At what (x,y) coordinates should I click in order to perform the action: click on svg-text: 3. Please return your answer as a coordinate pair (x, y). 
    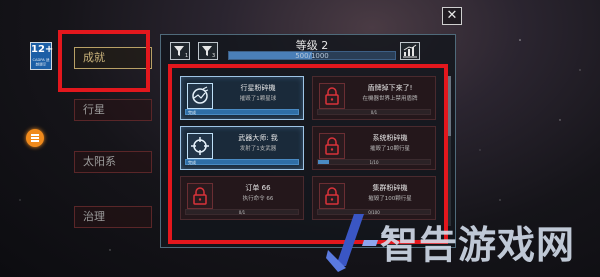
    Looking at the image, I should click on (213, 56).